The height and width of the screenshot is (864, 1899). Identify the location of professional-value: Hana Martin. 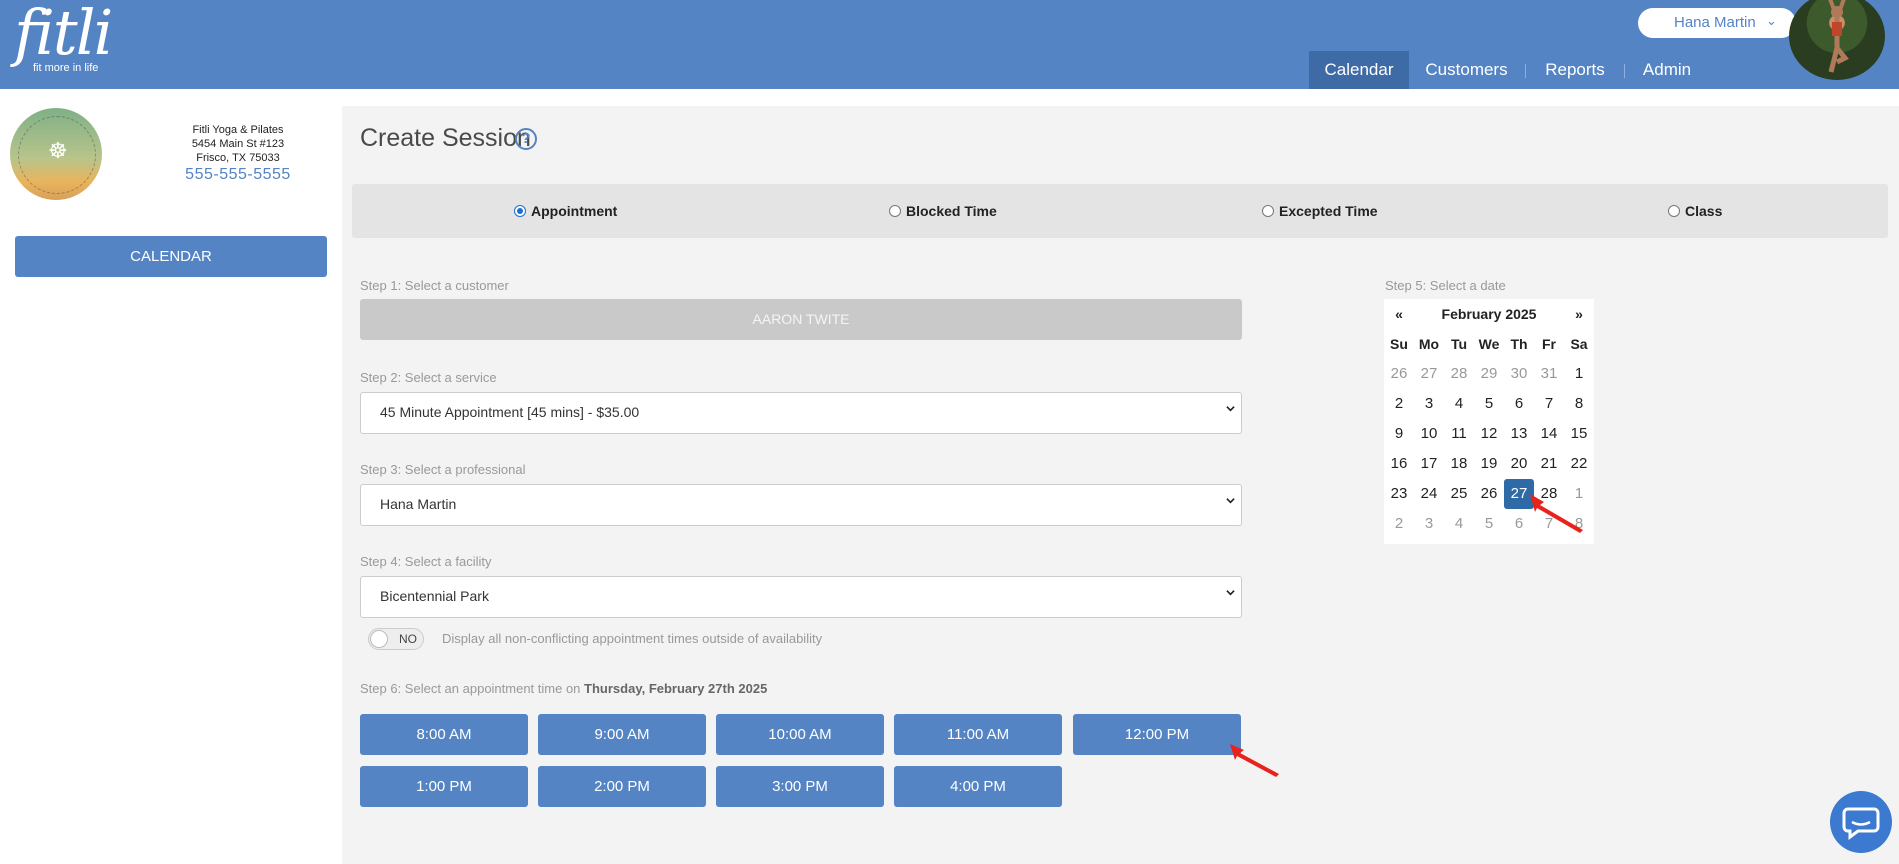
(418, 504).